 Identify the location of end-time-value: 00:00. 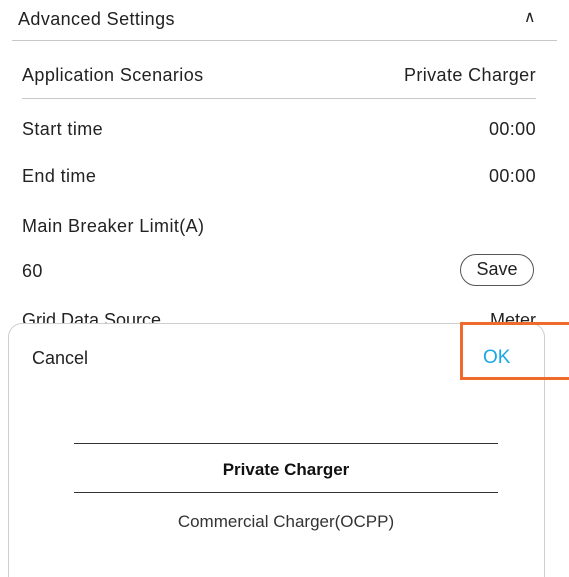
(512, 176).